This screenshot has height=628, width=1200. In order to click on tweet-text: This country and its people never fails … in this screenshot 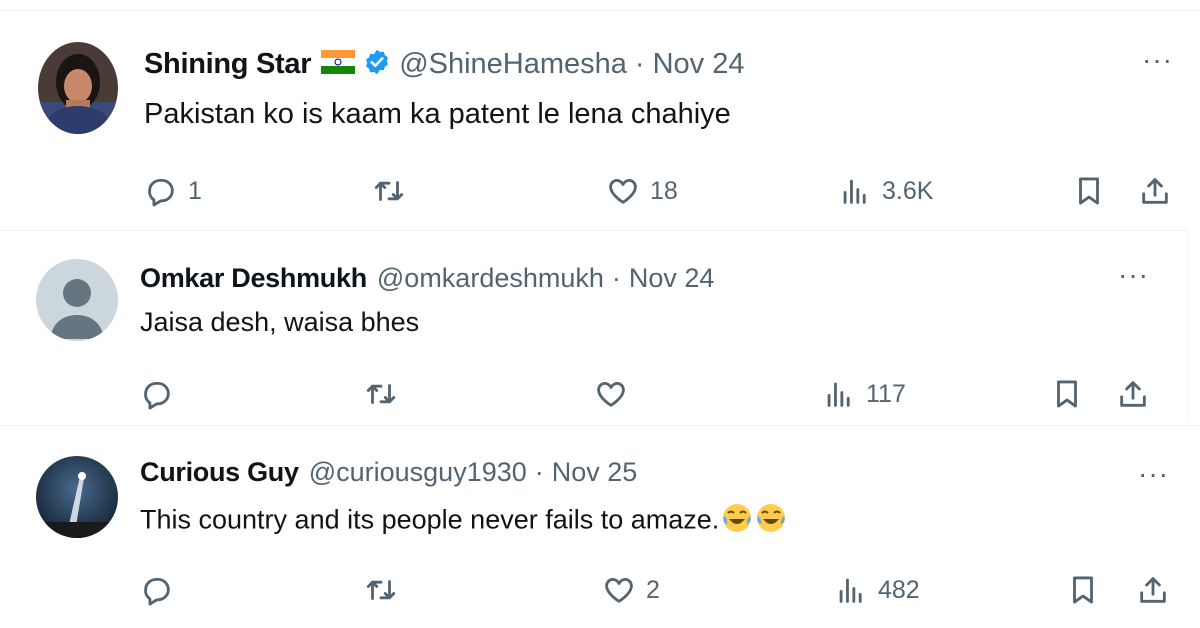, I will do `click(430, 519)`.